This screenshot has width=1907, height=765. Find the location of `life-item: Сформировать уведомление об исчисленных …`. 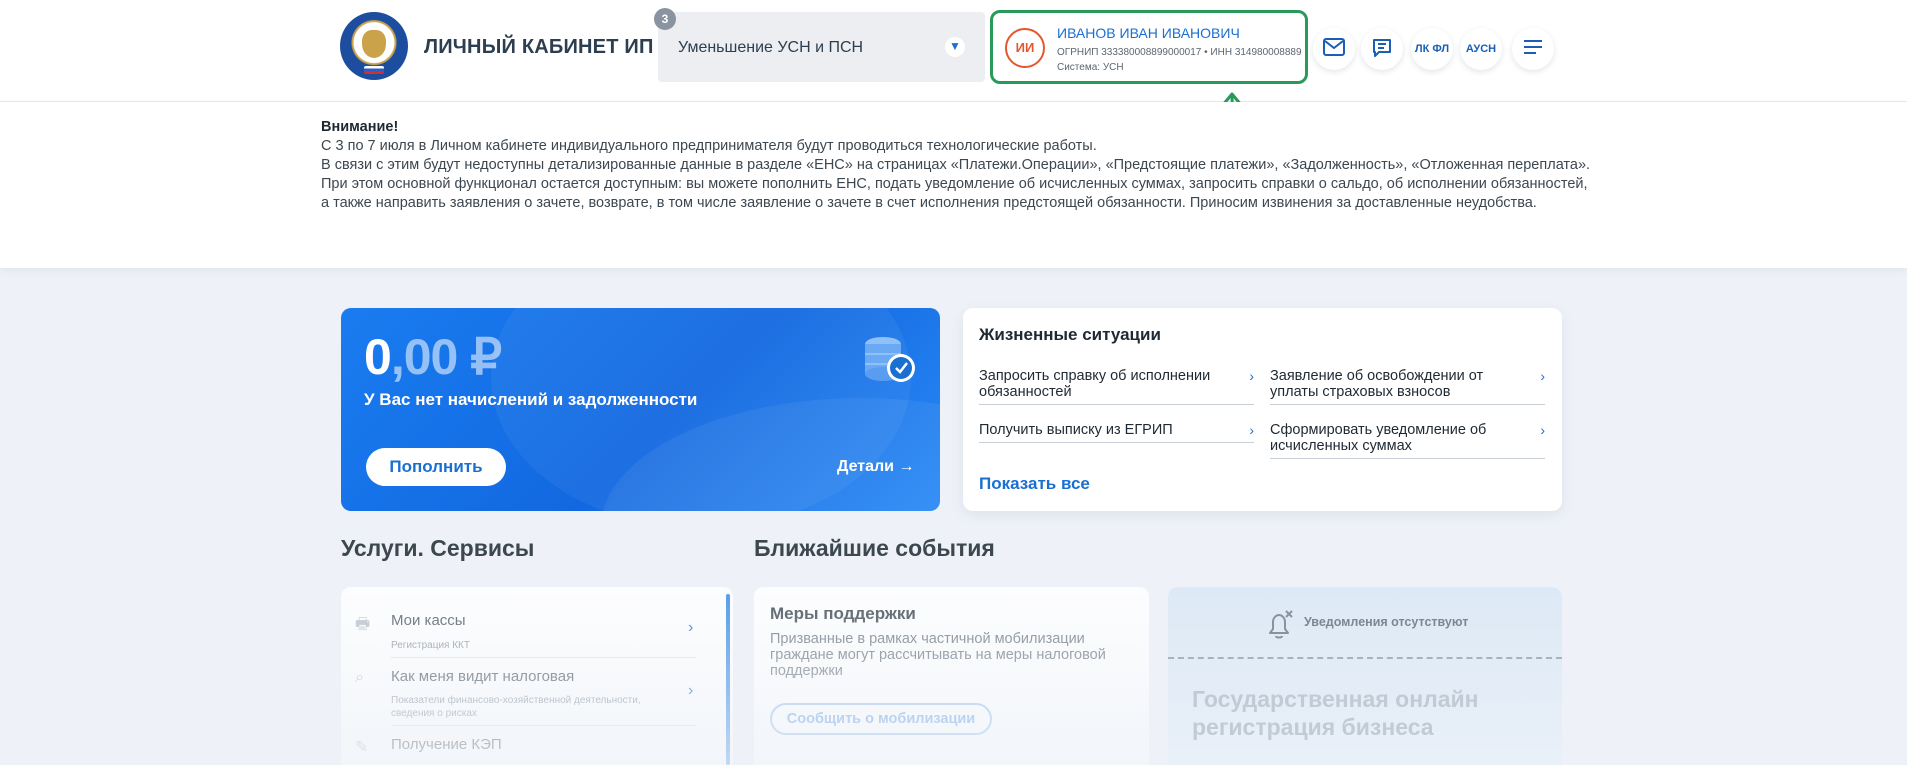

life-item: Сформировать уведомление об исчисленных … is located at coordinates (1407, 440).